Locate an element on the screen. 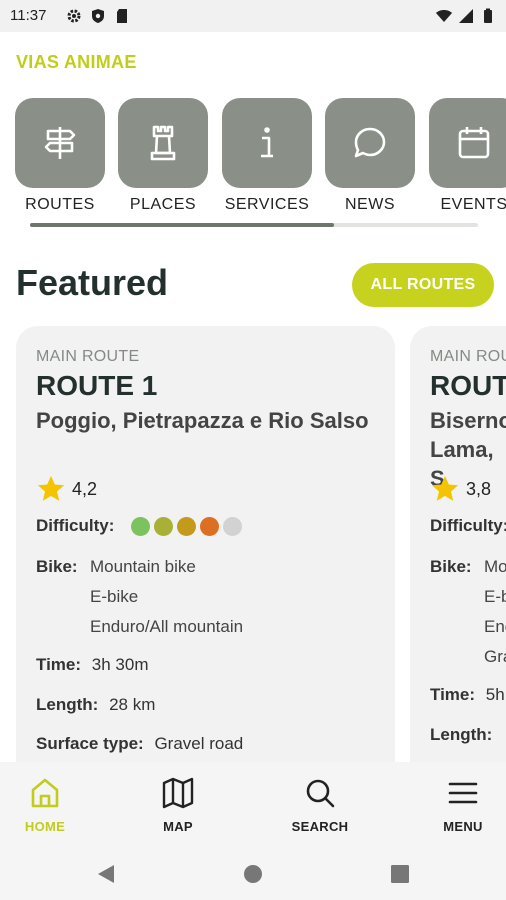 The height and width of the screenshot is (900, 506). gear-icon is located at coordinates (74, 16).